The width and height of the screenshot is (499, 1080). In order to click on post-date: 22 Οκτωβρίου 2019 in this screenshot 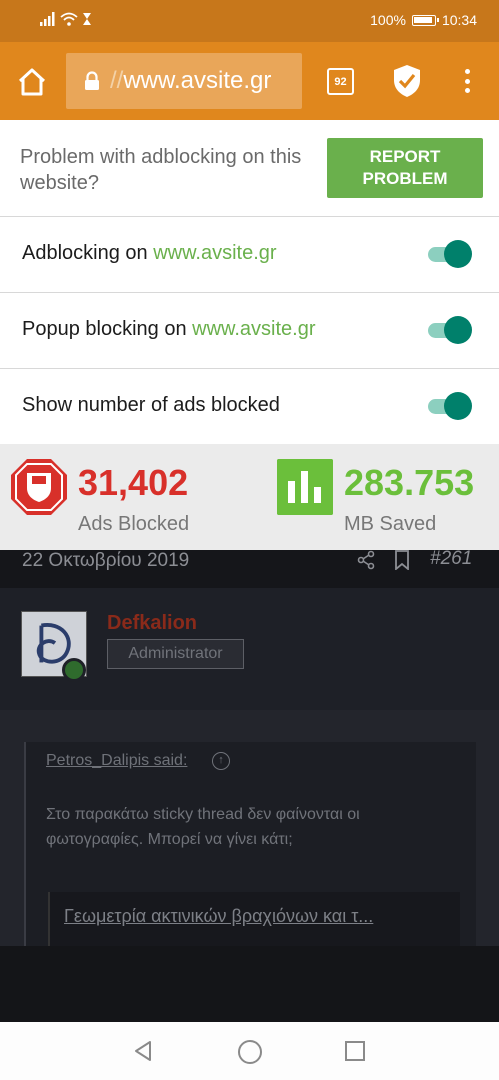, I will do `click(106, 560)`.